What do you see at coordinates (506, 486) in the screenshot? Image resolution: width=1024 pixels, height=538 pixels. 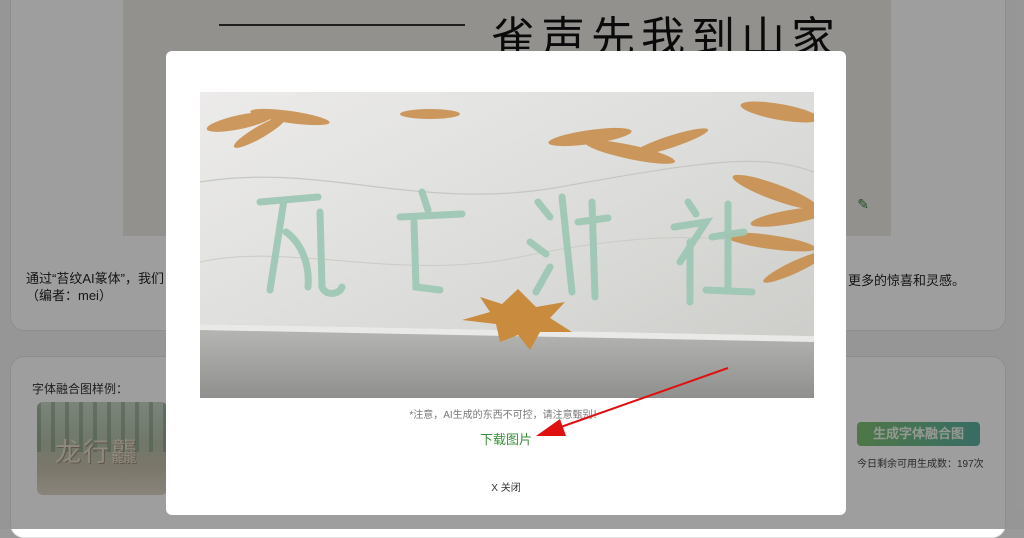 I see `close-modal-button: X 关闭` at bounding box center [506, 486].